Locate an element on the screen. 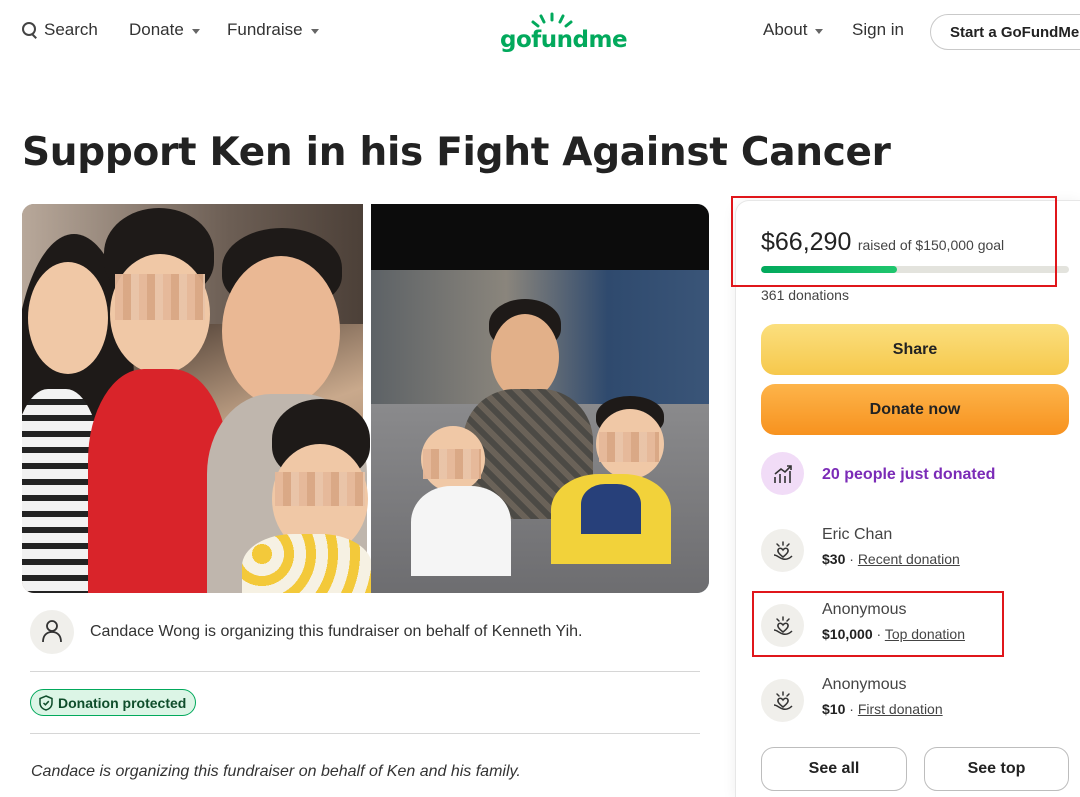 This screenshot has width=1080, height=797. search-link: Search is located at coordinates (60, 30).